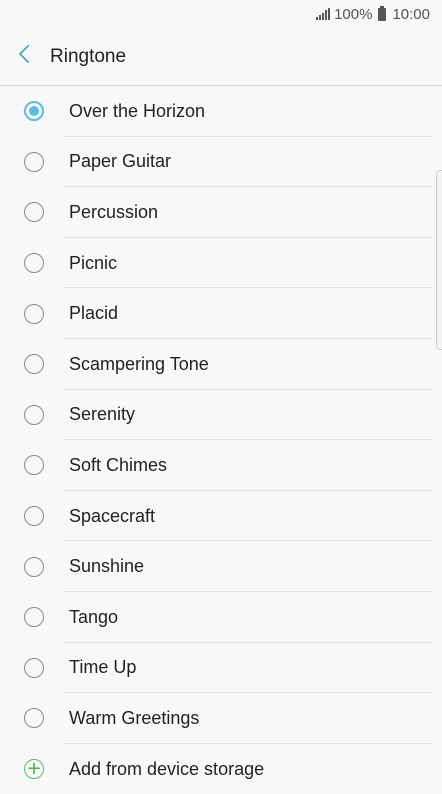 The width and height of the screenshot is (442, 794). I want to click on ringtone-option: Picnic, so click(221, 263).